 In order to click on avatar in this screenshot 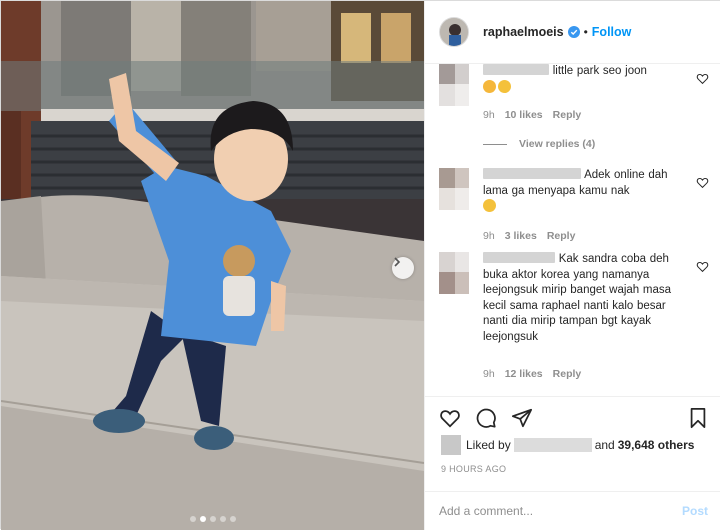, I will do `click(454, 32)`.